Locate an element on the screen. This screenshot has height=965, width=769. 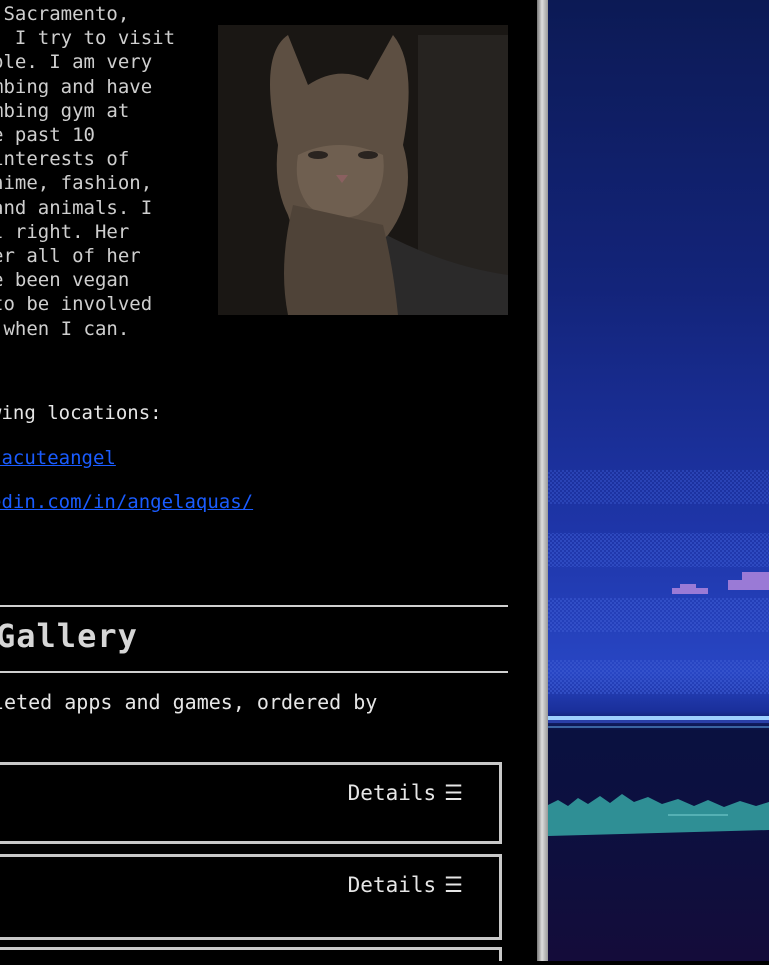
hills-shape is located at coordinates (658, 815).